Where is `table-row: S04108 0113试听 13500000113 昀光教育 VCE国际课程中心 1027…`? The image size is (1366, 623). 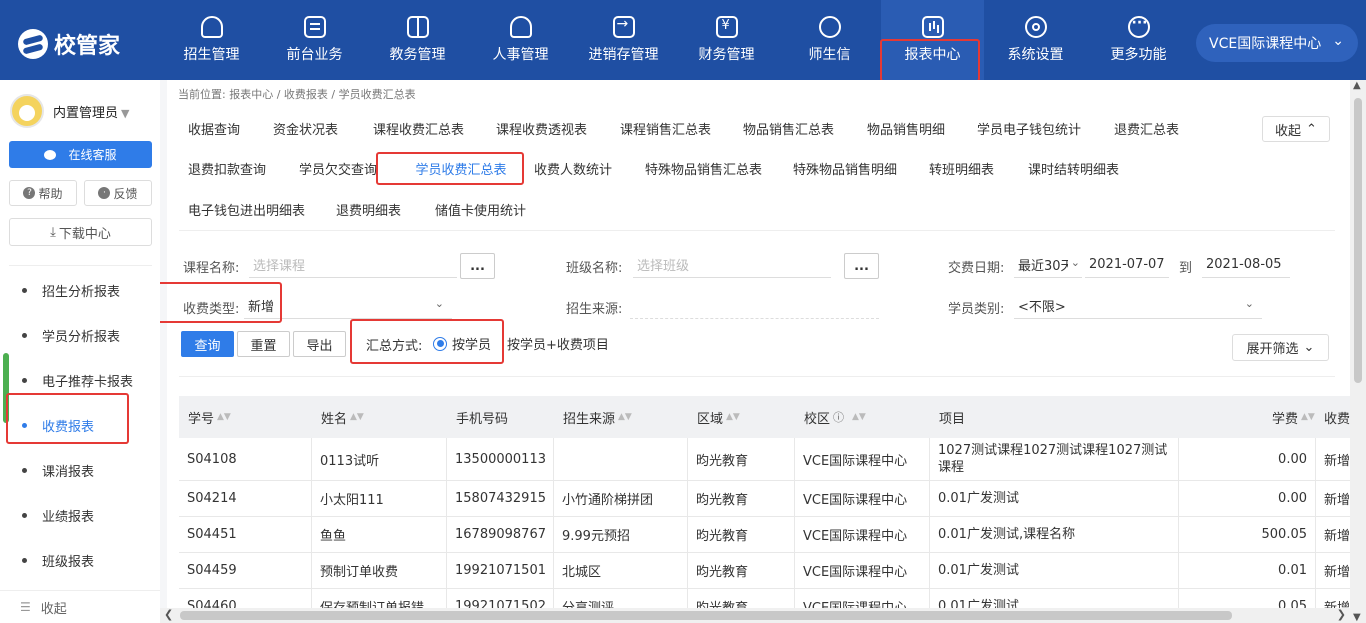 table-row: S04108 0113试听 13500000113 昀光教育 VCE国际课程中心 1027… is located at coordinates (764, 459).